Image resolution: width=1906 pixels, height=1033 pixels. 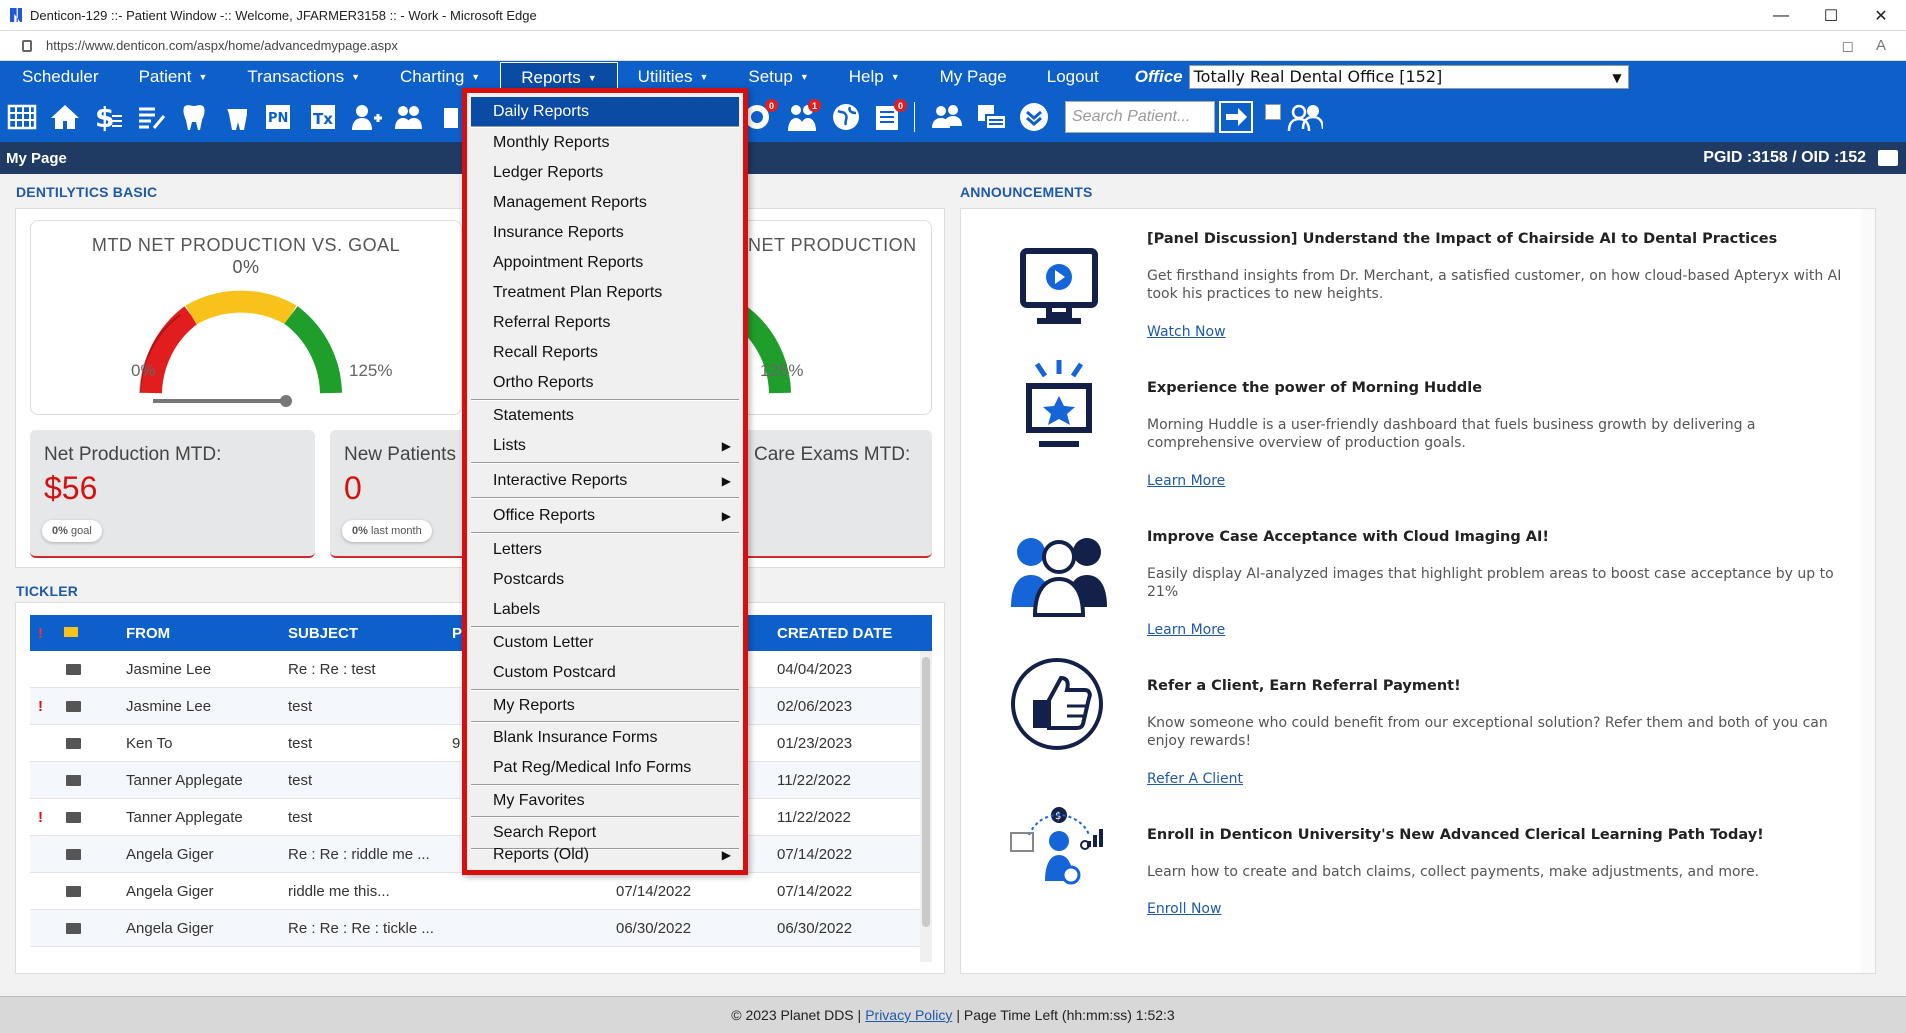 What do you see at coordinates (908, 1015) in the screenshot?
I see `privacy-policy-link: Privacy Policy` at bounding box center [908, 1015].